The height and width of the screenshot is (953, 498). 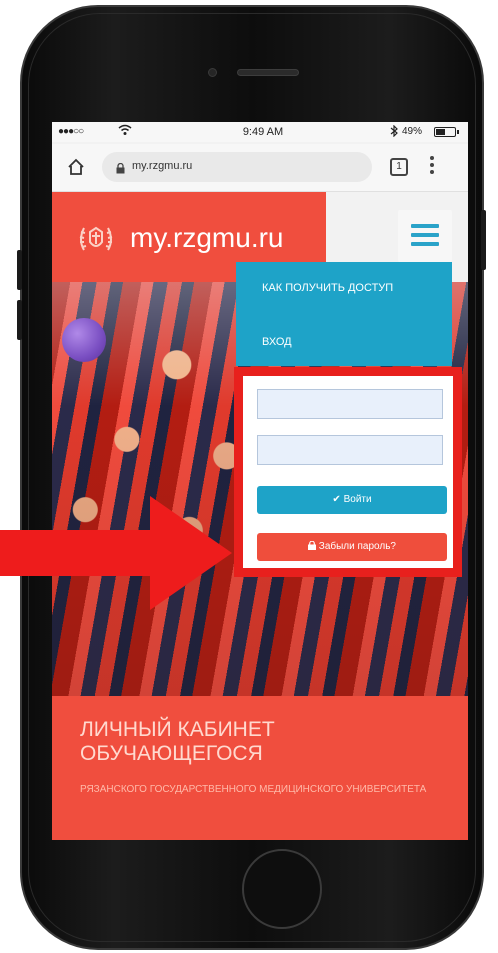 What do you see at coordinates (207, 238) in the screenshot?
I see `site-title: my.rzgmu.ru` at bounding box center [207, 238].